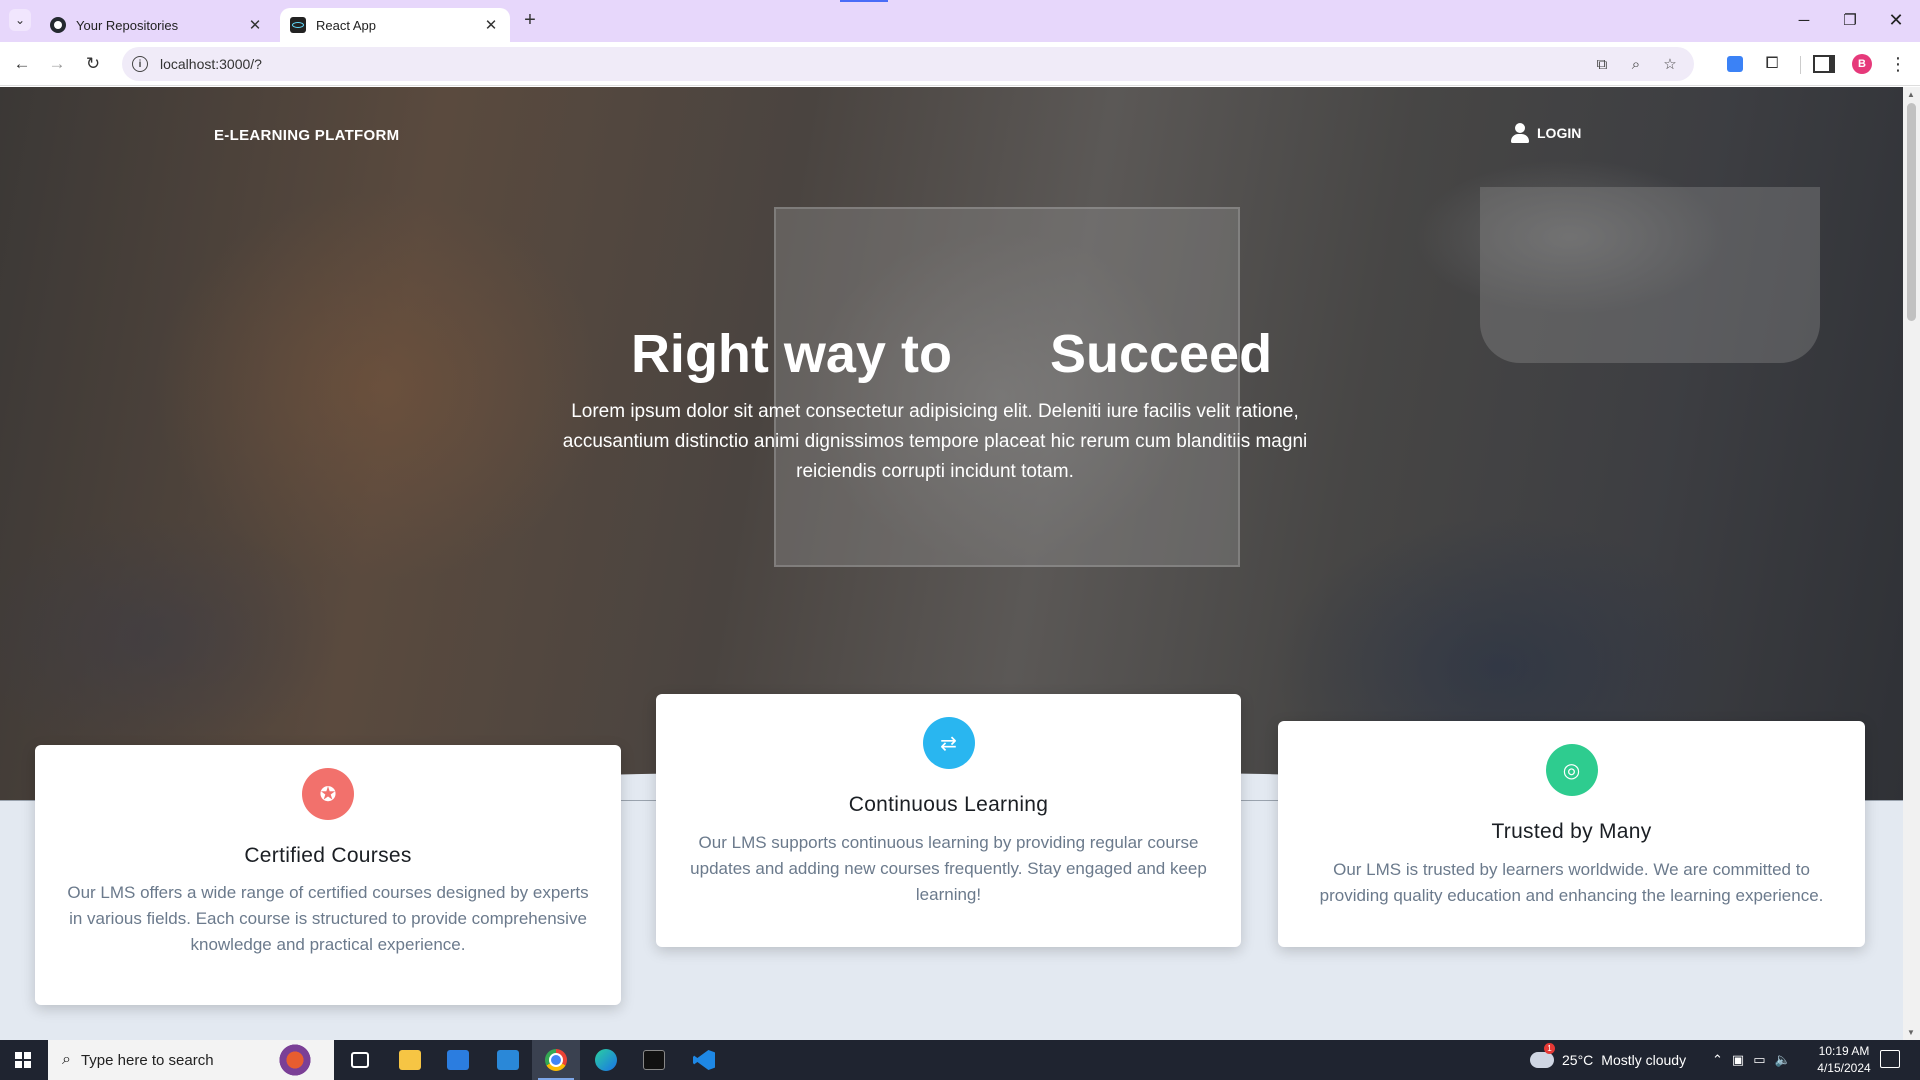  I want to click on award-icon: ✪, so click(328, 794).